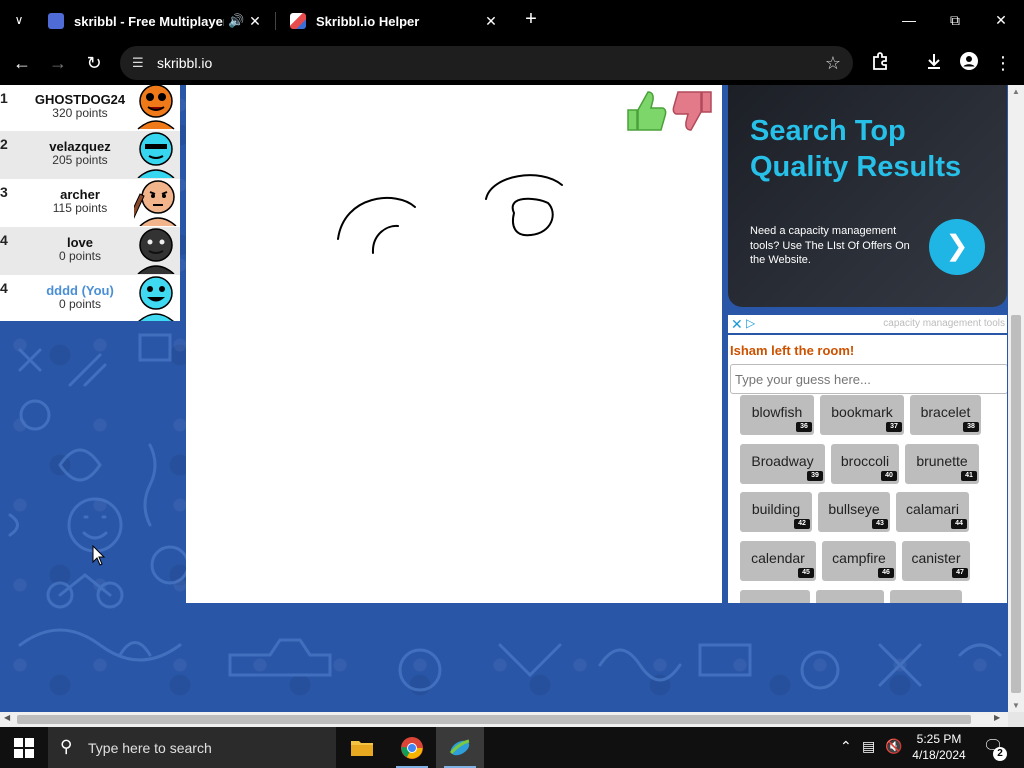 The height and width of the screenshot is (768, 1024). I want to click on windows-start-icon, so click(24, 748).